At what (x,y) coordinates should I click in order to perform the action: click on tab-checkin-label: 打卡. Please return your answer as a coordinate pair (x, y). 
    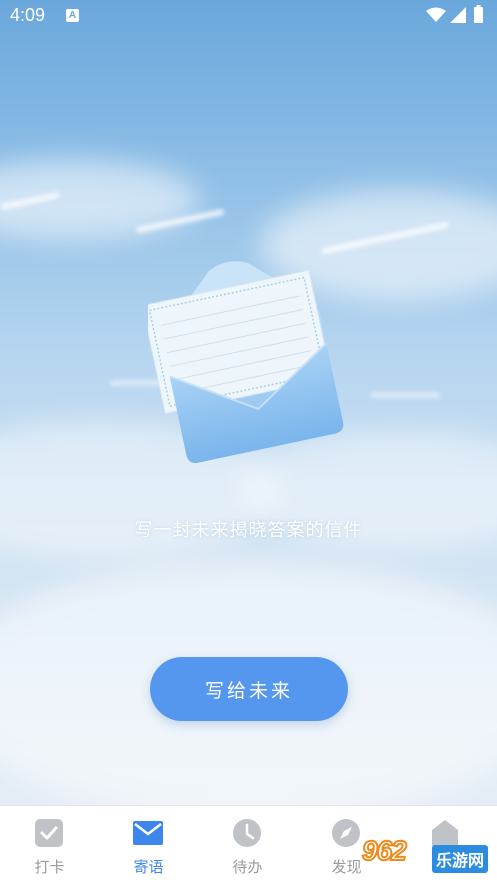
    Looking at the image, I should click on (49, 867).